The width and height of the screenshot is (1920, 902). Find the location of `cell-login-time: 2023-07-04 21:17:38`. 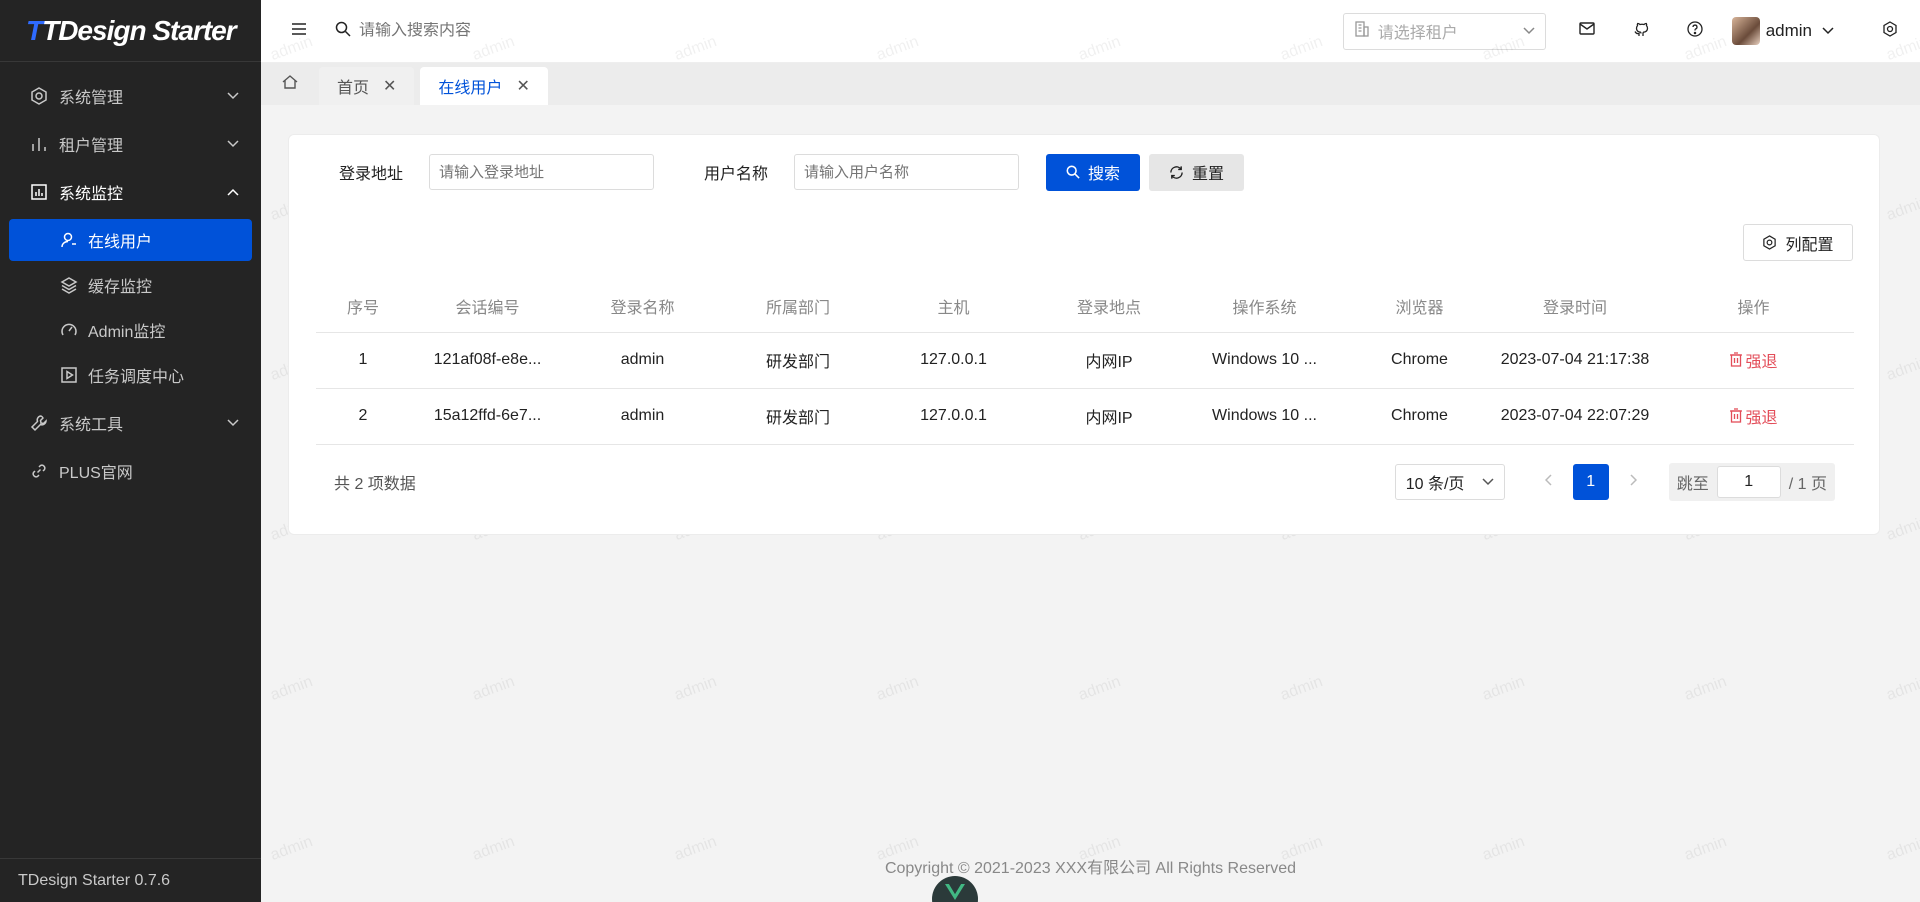

cell-login-time: 2023-07-04 21:17:38 is located at coordinates (1575, 360).